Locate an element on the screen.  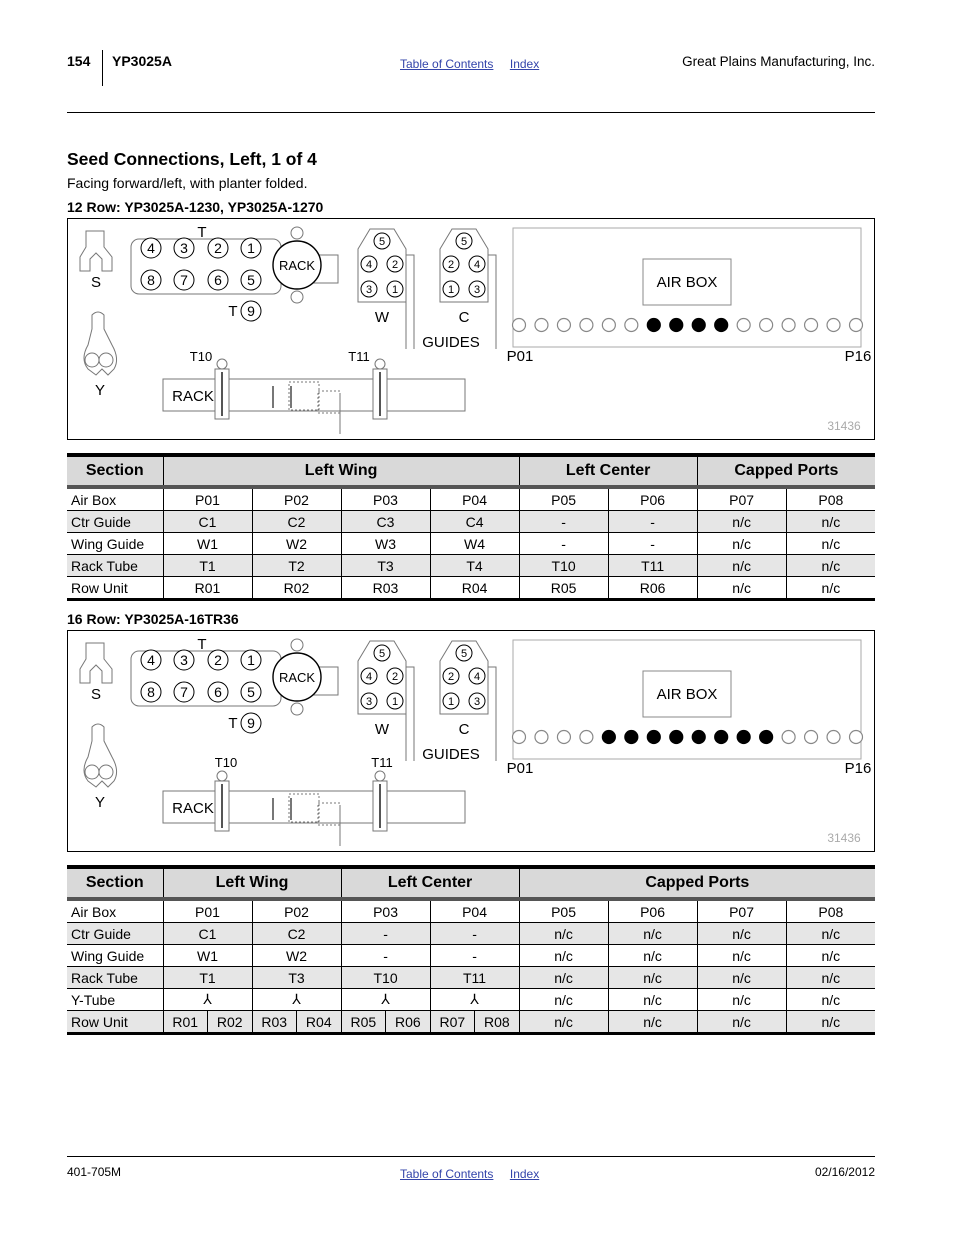
table-cell: R04 is located at coordinates (319, 1022).